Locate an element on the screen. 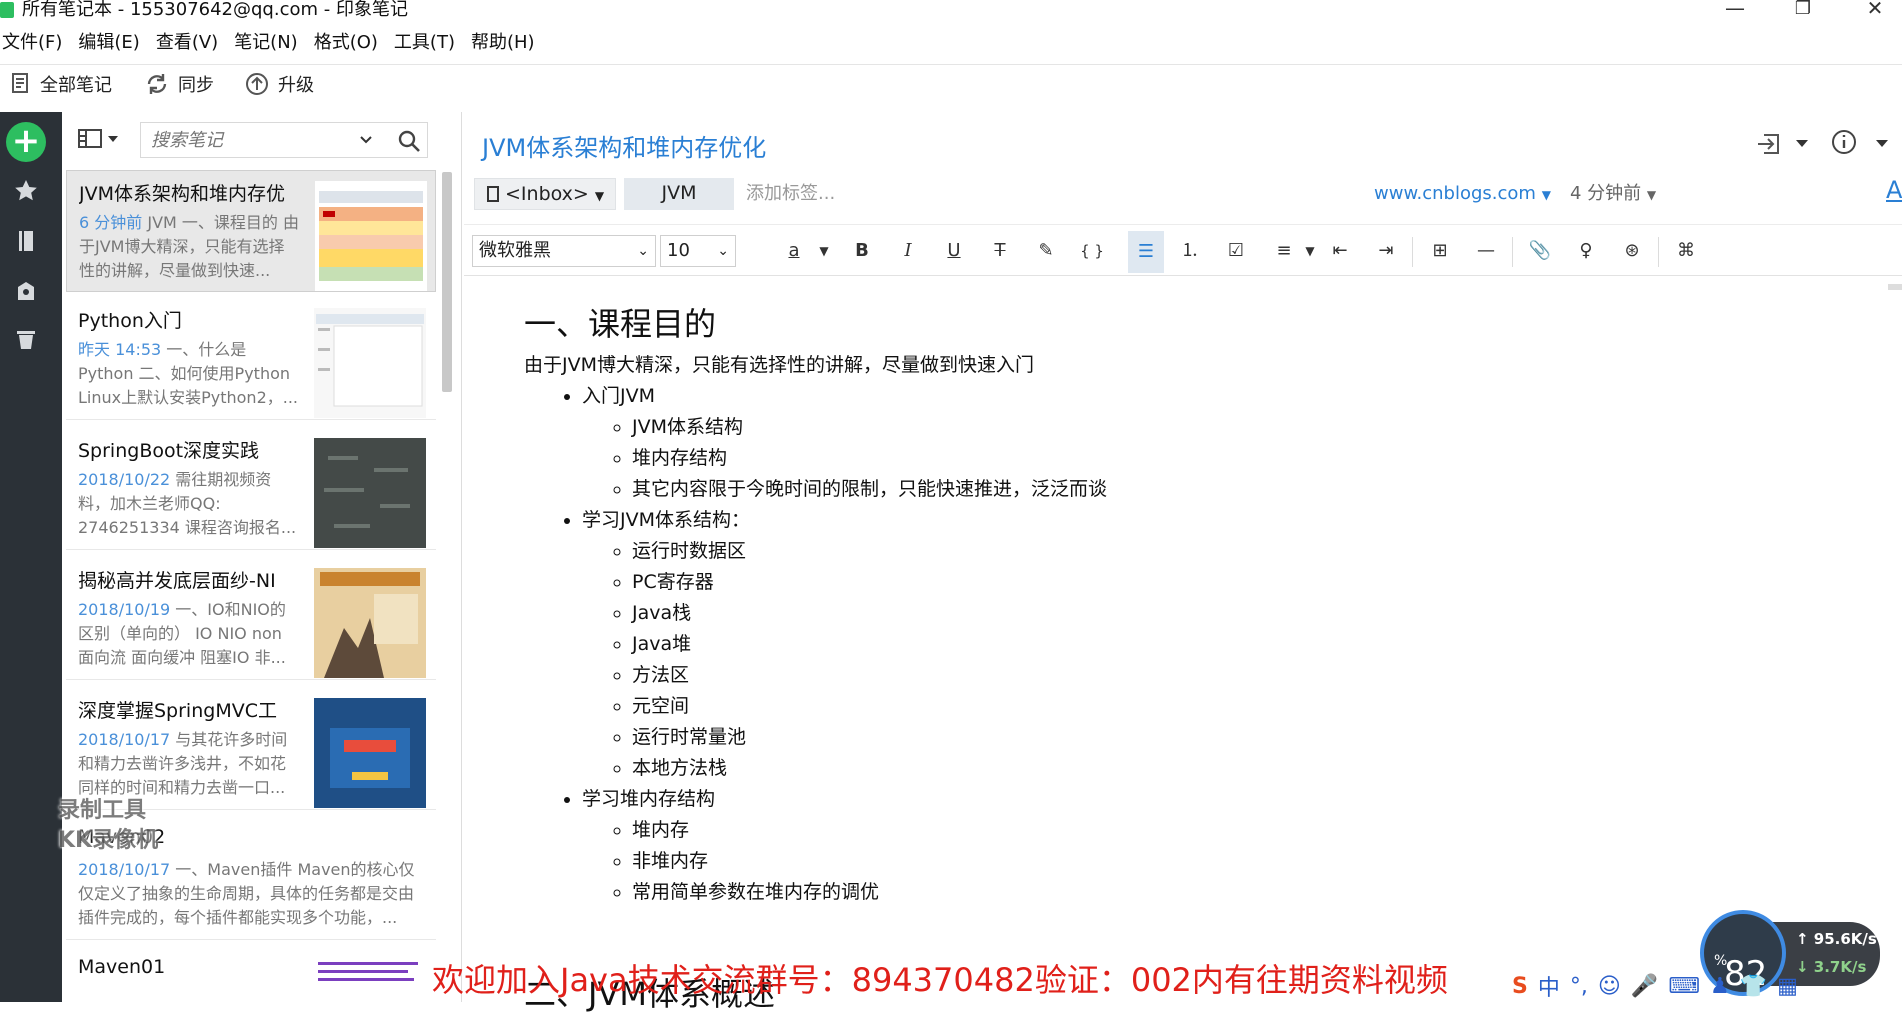 Image resolution: width=1902 pixels, height=1014 pixels. emoji-icon: ☺ is located at coordinates (1609, 986).